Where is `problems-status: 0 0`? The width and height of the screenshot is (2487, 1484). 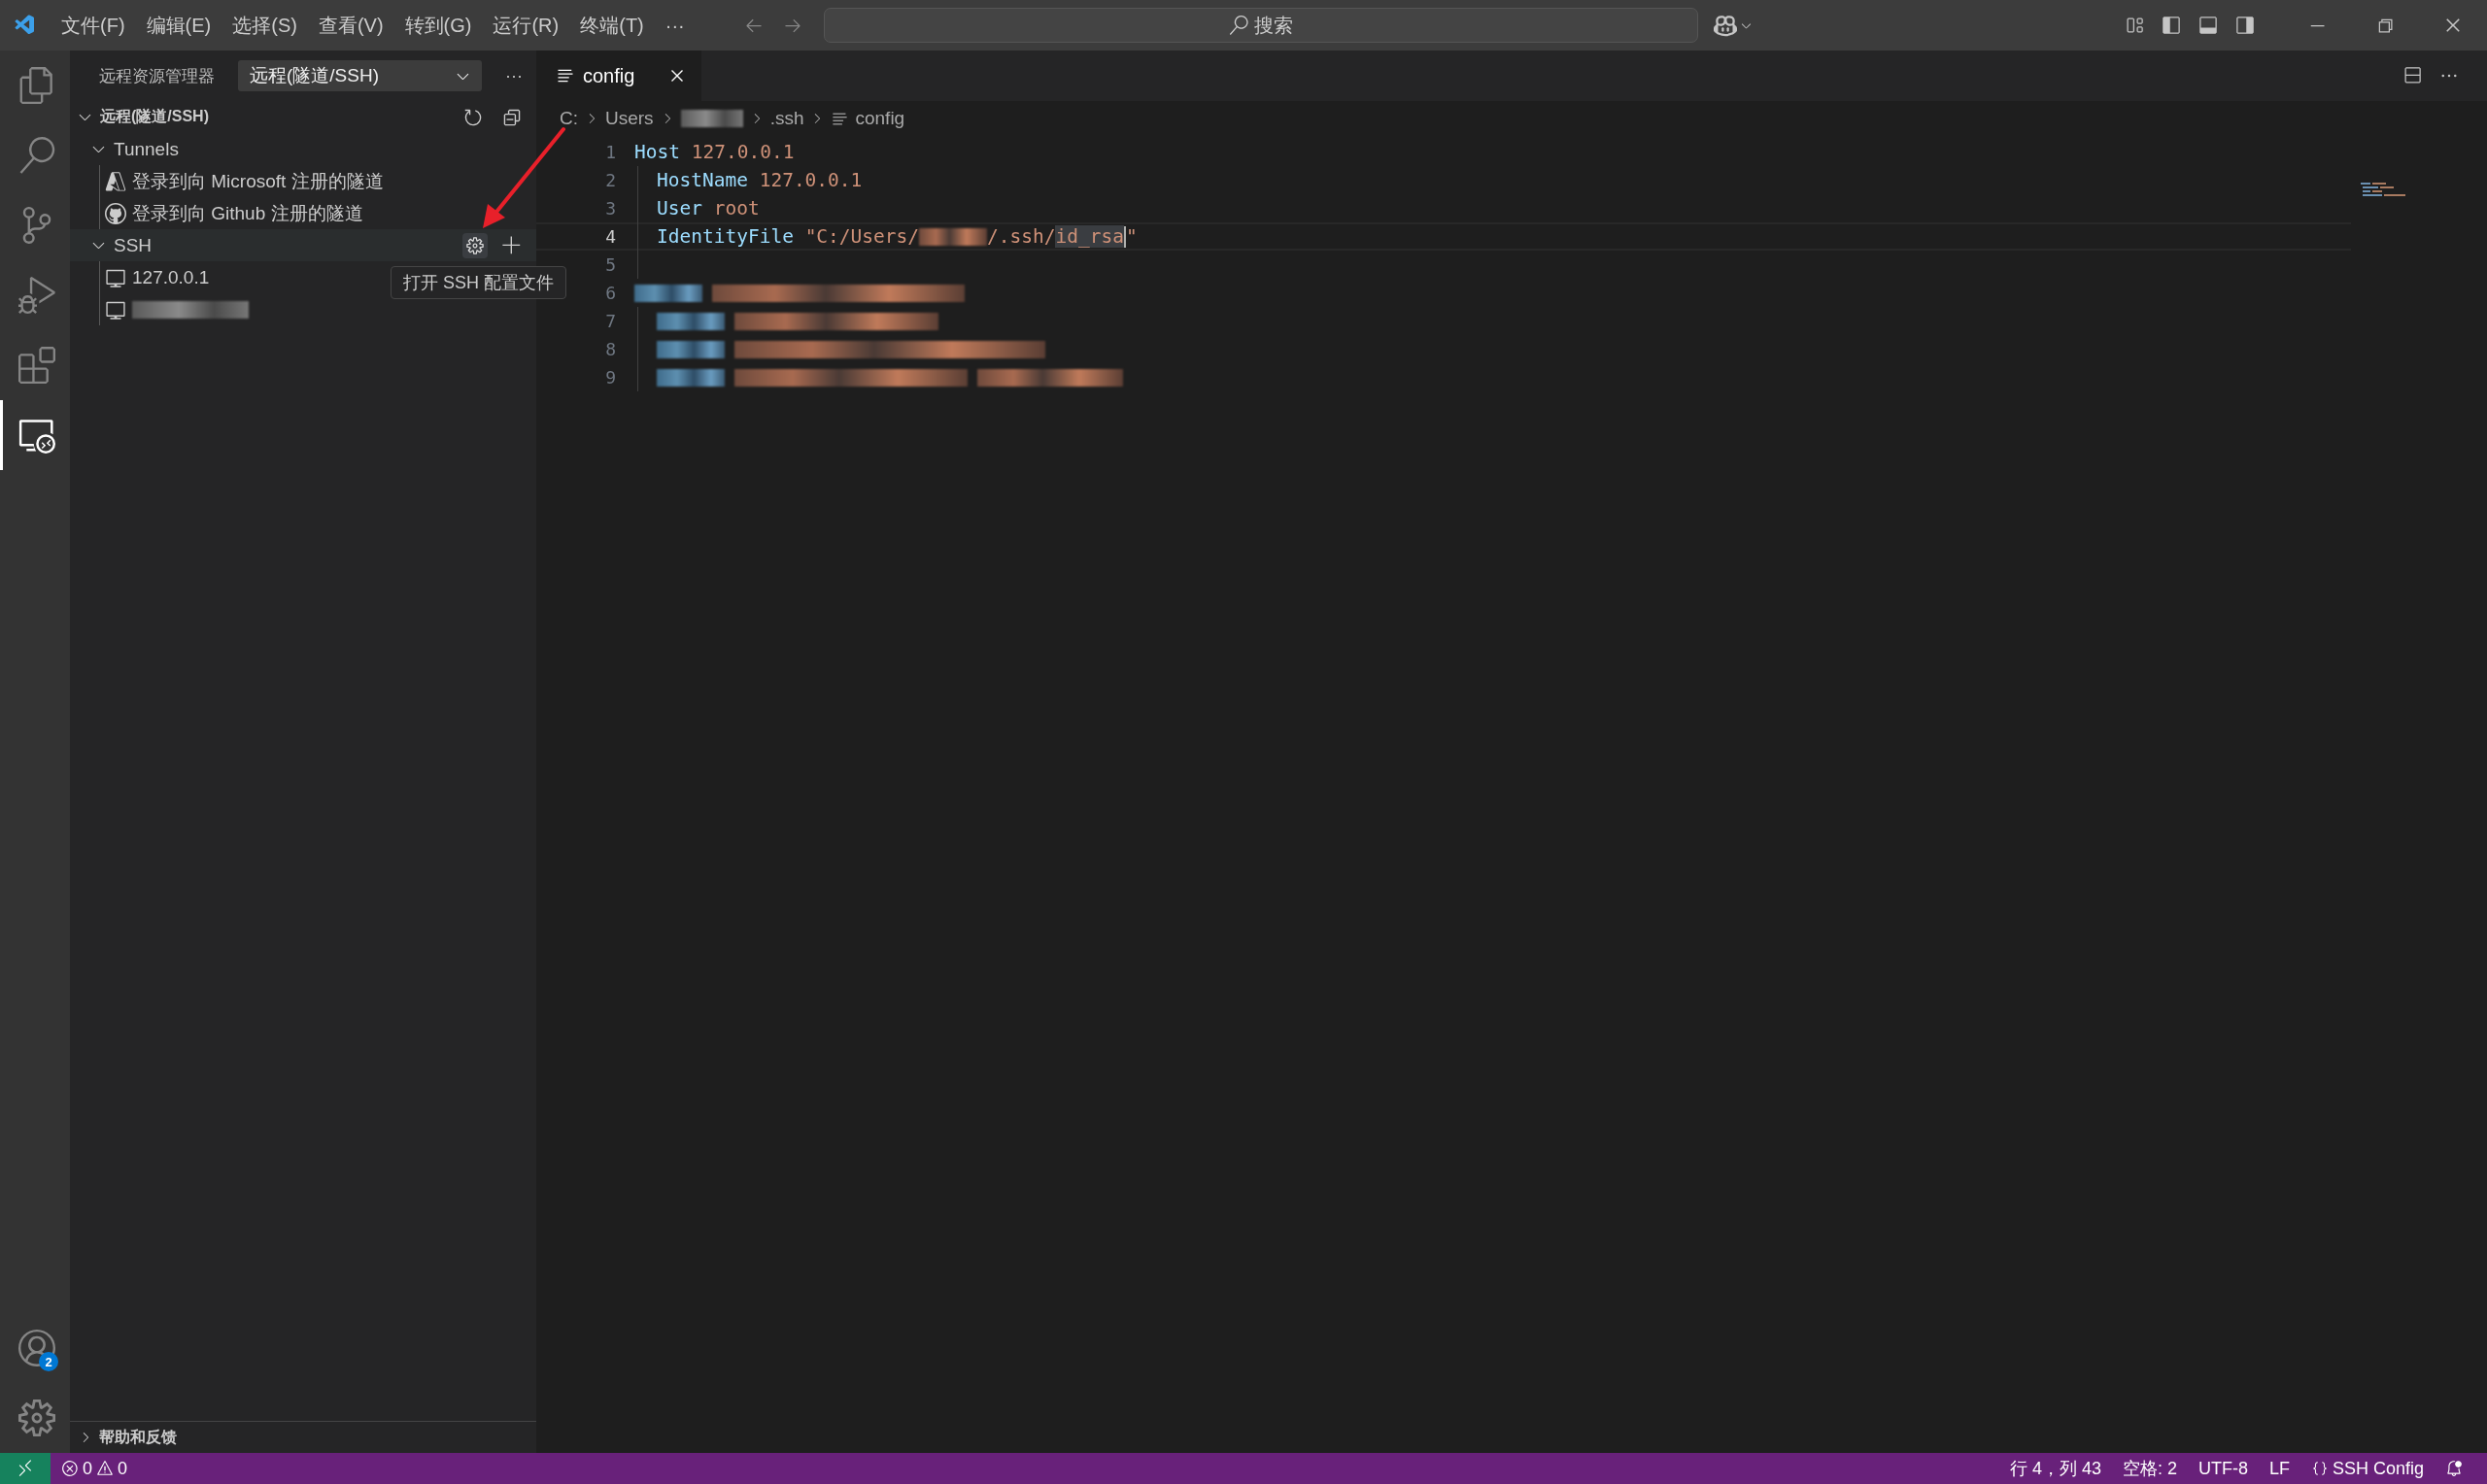
problems-status: 0 0 is located at coordinates (95, 1468).